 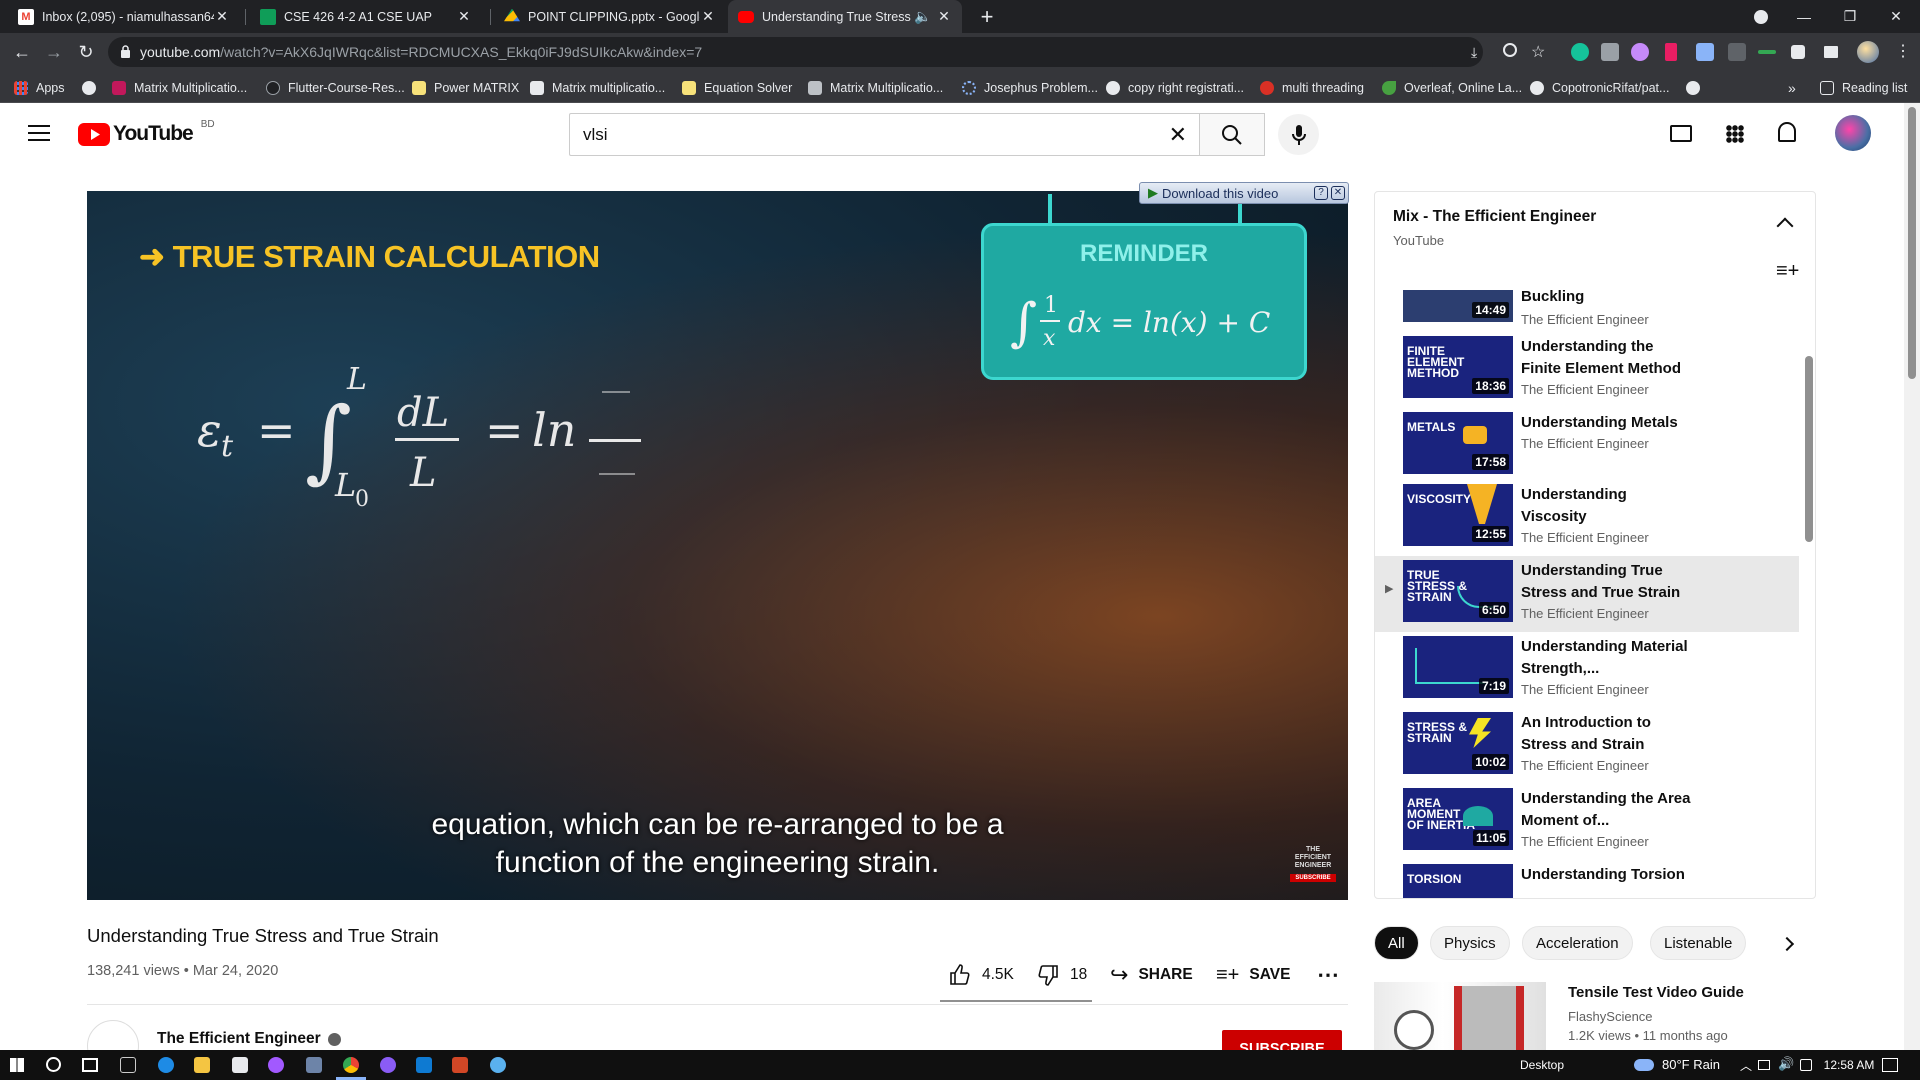 What do you see at coordinates (1298, 134) in the screenshot?
I see `voice-search-button` at bounding box center [1298, 134].